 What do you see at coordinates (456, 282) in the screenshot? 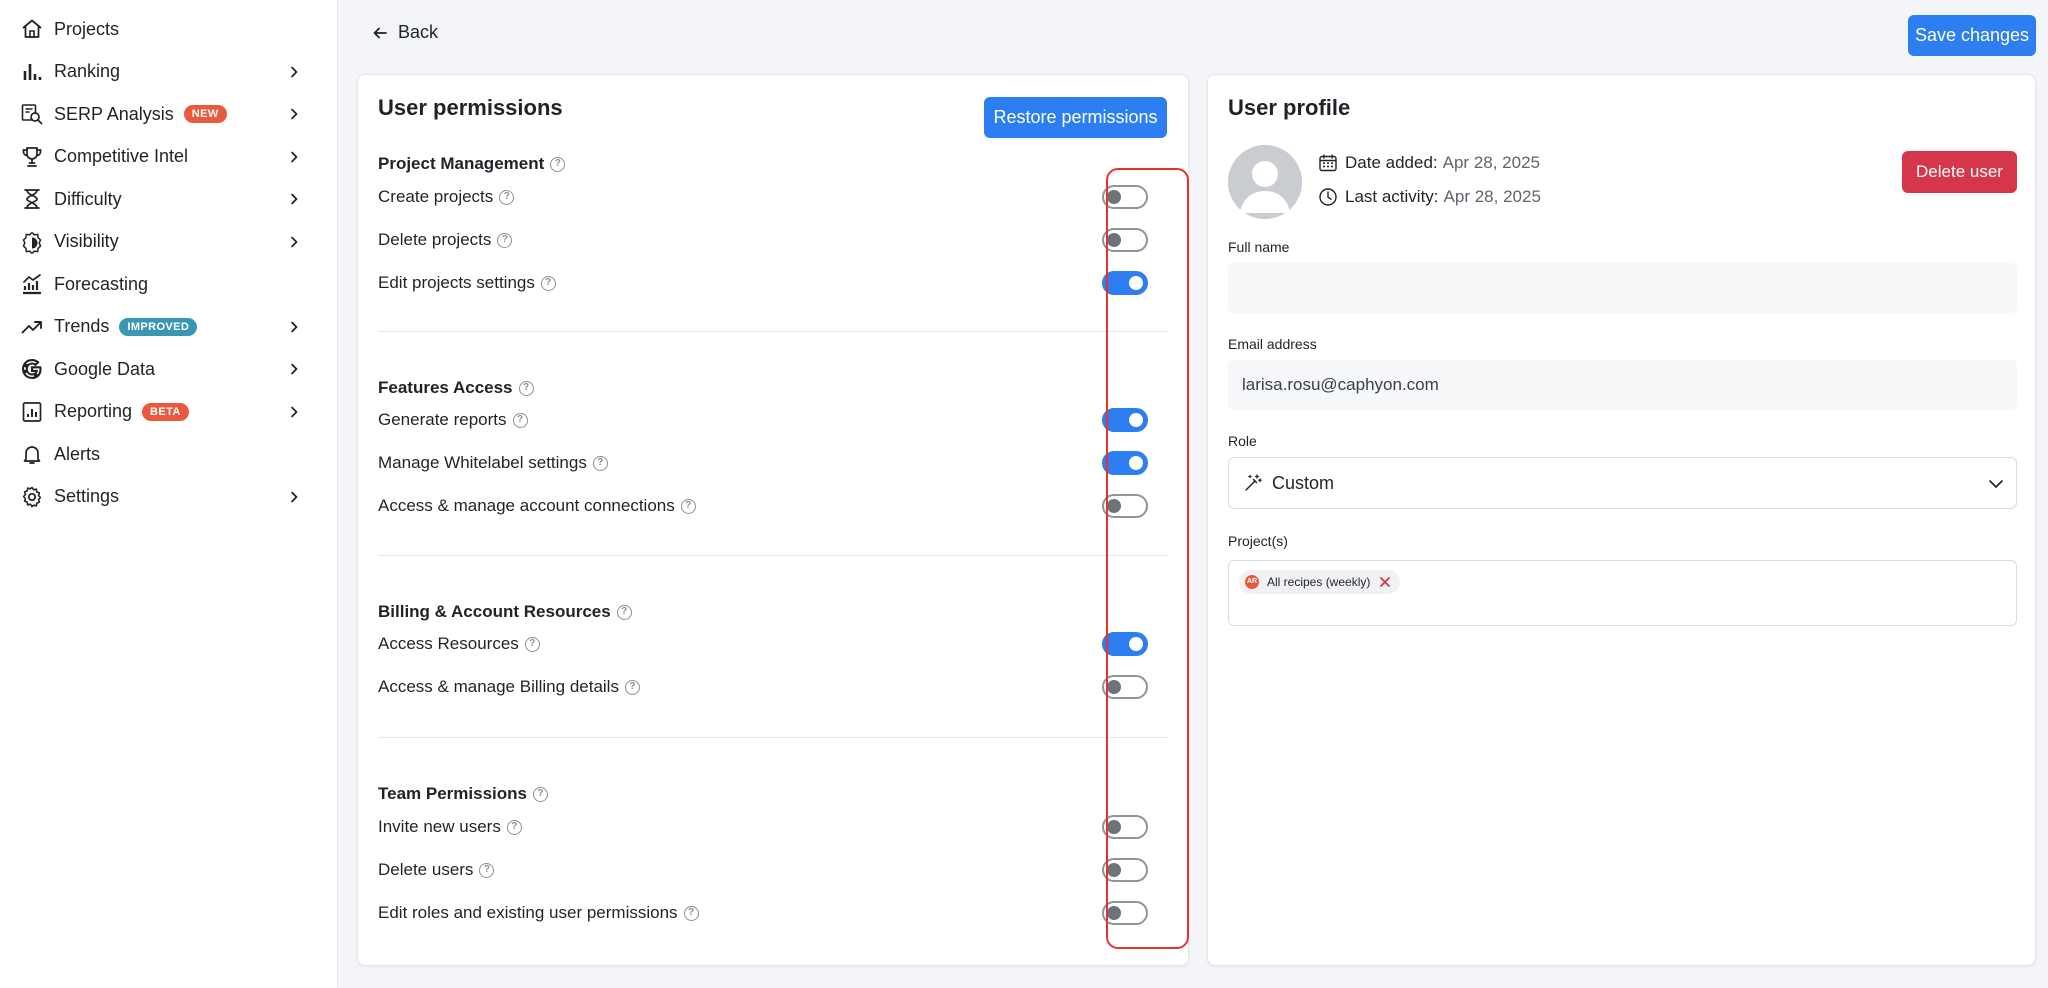
I see `permission-label: Edit projects settings` at bounding box center [456, 282].